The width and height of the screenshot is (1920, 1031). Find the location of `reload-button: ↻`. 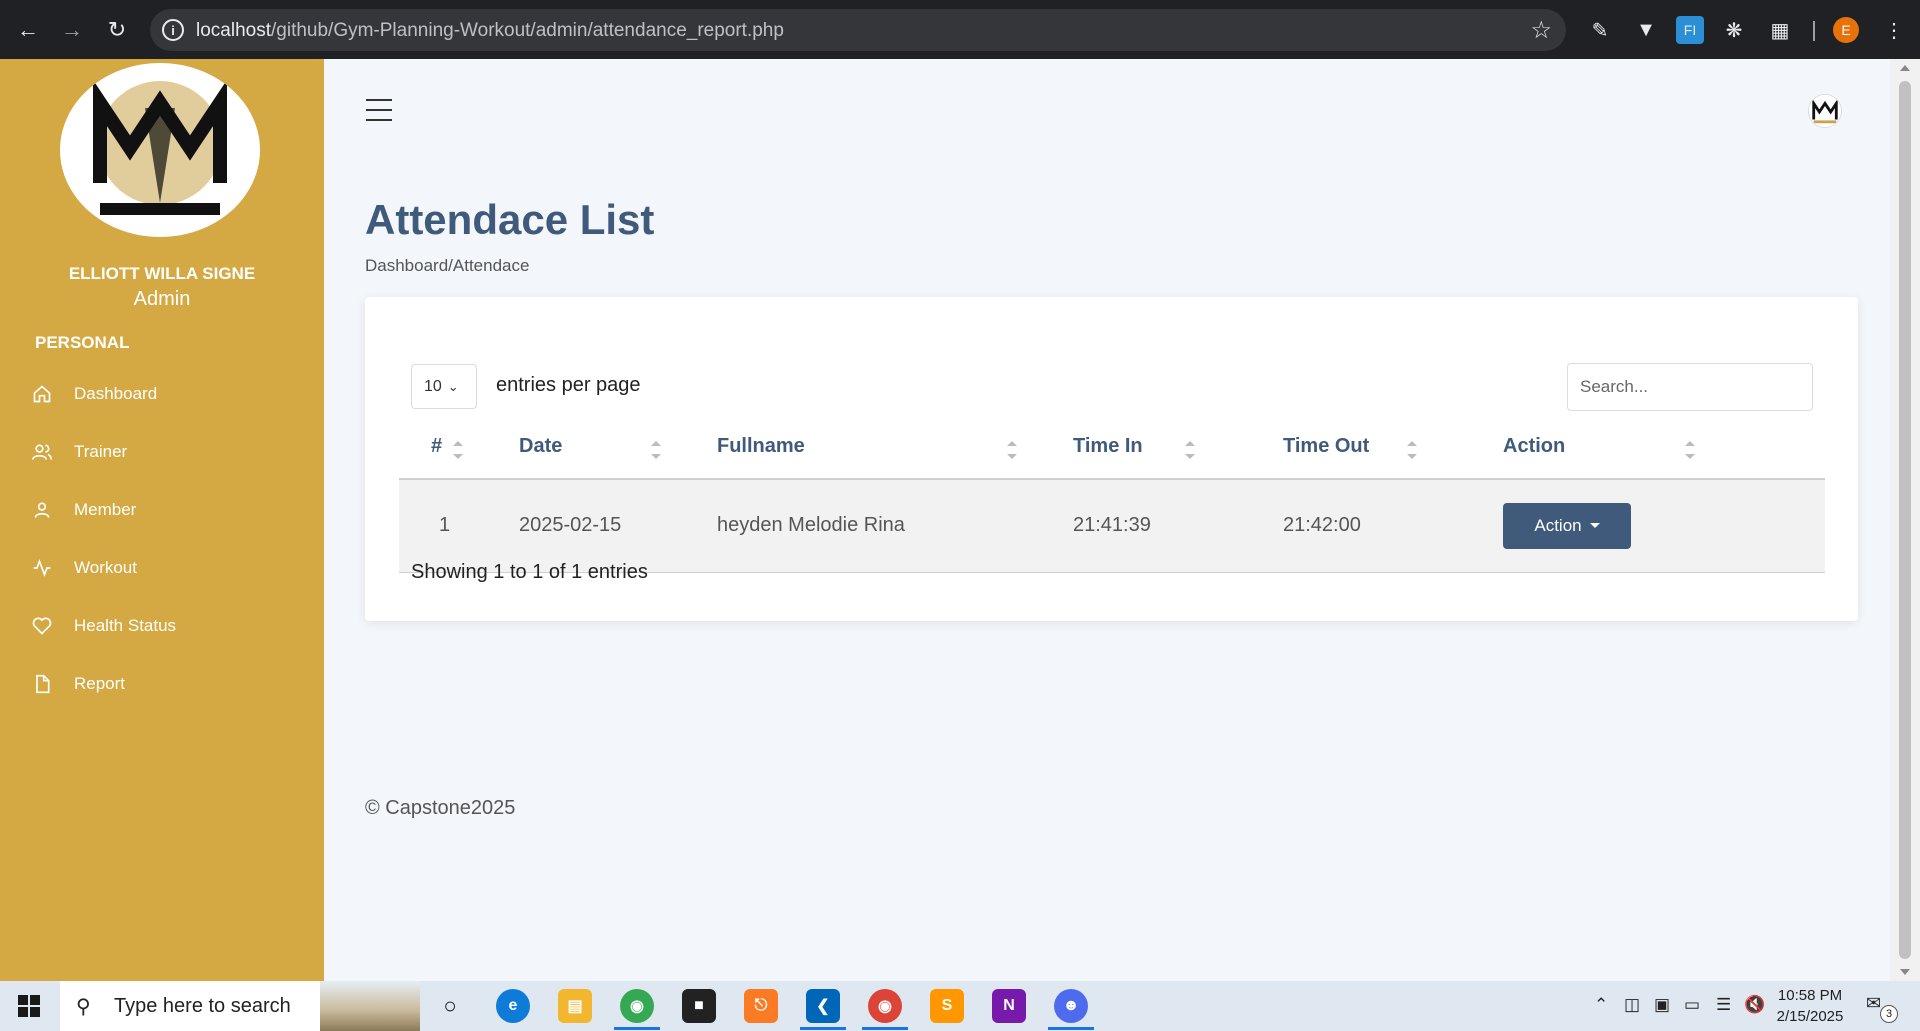

reload-button: ↻ is located at coordinates (117, 30).